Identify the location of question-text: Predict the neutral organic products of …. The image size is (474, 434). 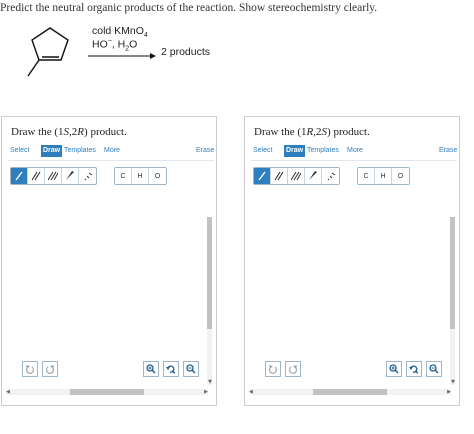
(189, 8).